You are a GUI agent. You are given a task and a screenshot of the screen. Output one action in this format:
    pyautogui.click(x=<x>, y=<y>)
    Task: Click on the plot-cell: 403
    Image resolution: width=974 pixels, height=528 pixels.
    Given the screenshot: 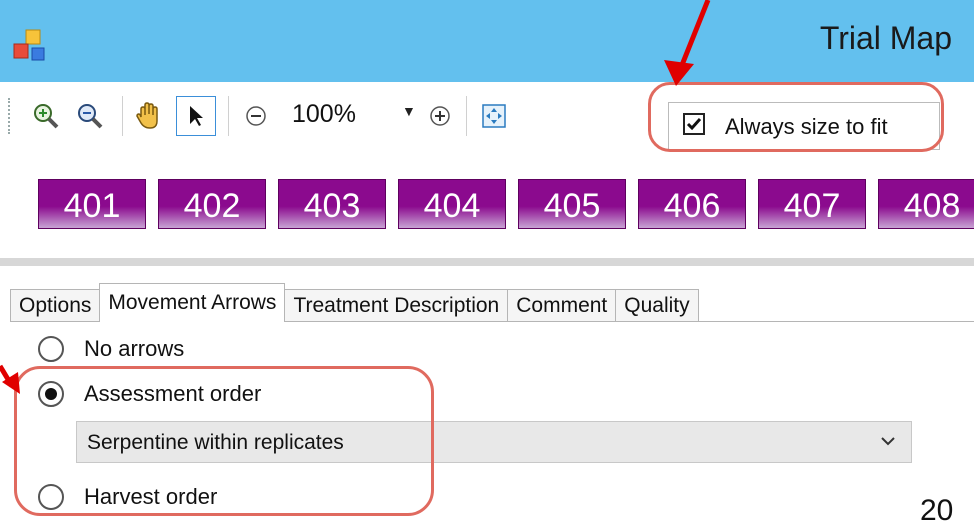 What is the action you would take?
    pyautogui.click(x=332, y=204)
    